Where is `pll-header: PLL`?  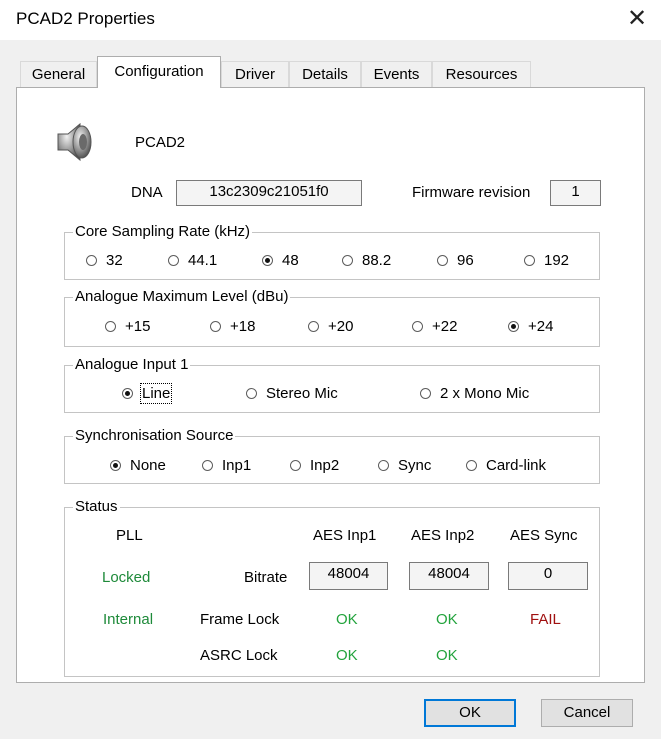
pll-header: PLL is located at coordinates (129, 535).